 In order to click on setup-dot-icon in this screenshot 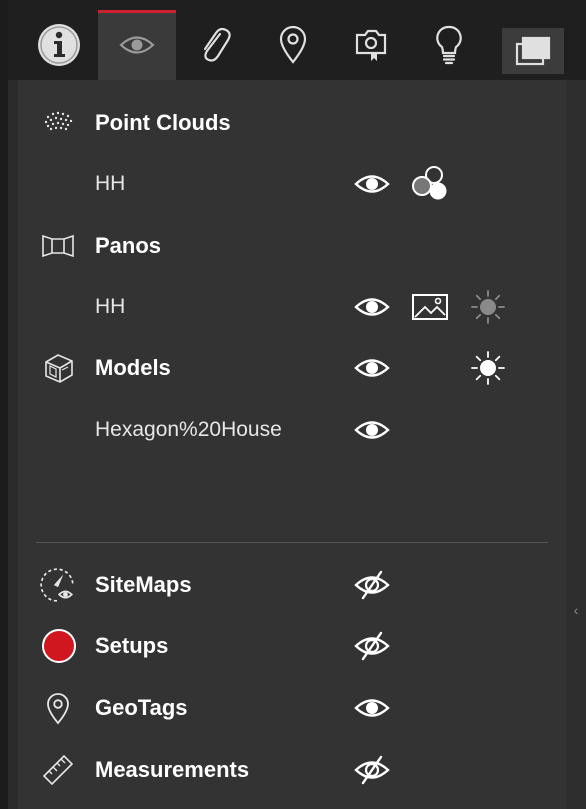, I will do `click(59, 646)`.